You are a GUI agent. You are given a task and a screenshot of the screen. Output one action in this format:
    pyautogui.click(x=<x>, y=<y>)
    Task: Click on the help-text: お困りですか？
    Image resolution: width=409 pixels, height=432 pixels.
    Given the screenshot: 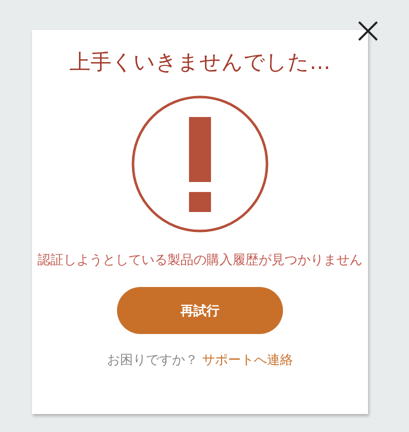 What is the action you would take?
    pyautogui.click(x=152, y=360)
    